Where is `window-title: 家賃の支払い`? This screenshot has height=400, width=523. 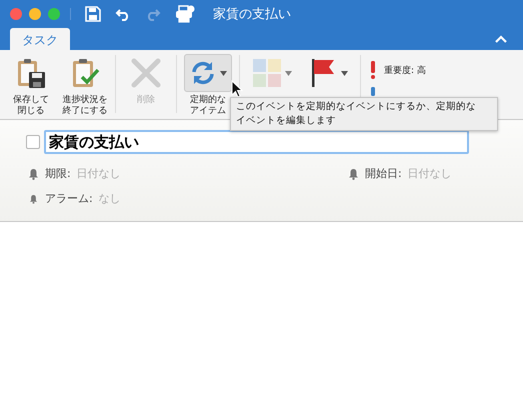 window-title: 家賃の支払い is located at coordinates (252, 14).